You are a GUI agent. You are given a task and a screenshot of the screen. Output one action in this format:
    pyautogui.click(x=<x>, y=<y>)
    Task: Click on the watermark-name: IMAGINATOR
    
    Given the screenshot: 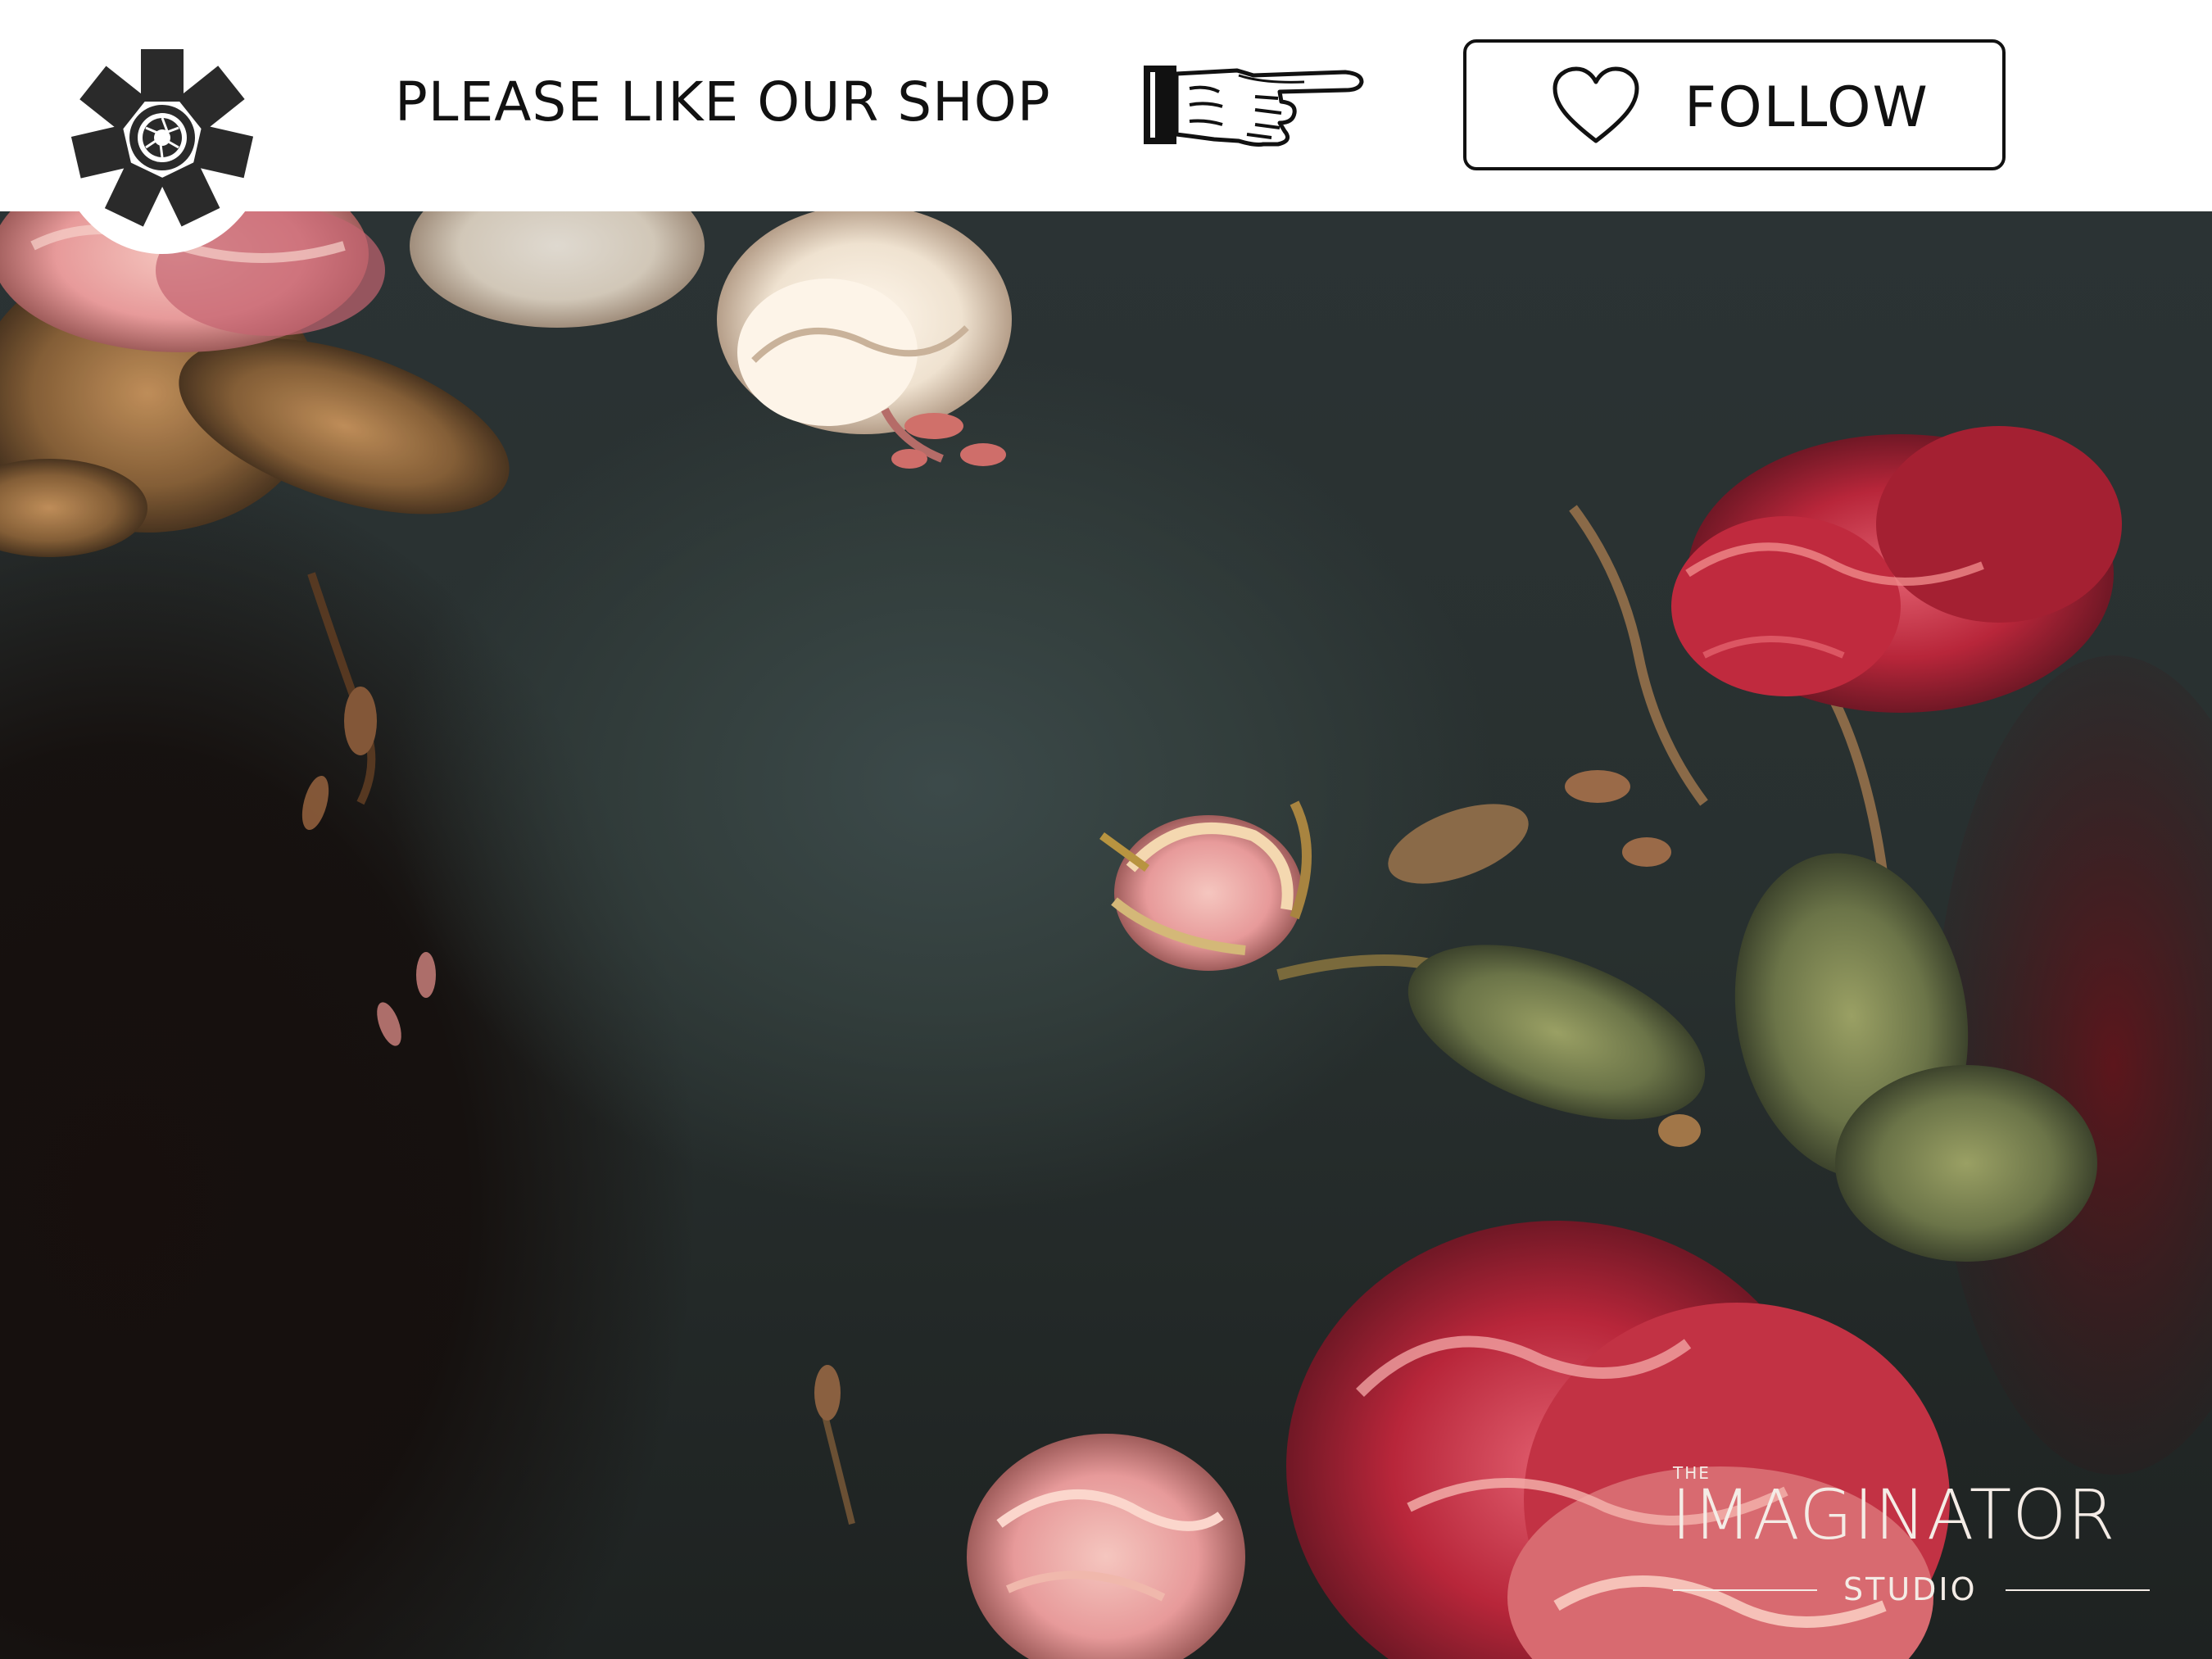 What is the action you would take?
    pyautogui.click(x=1893, y=1515)
    